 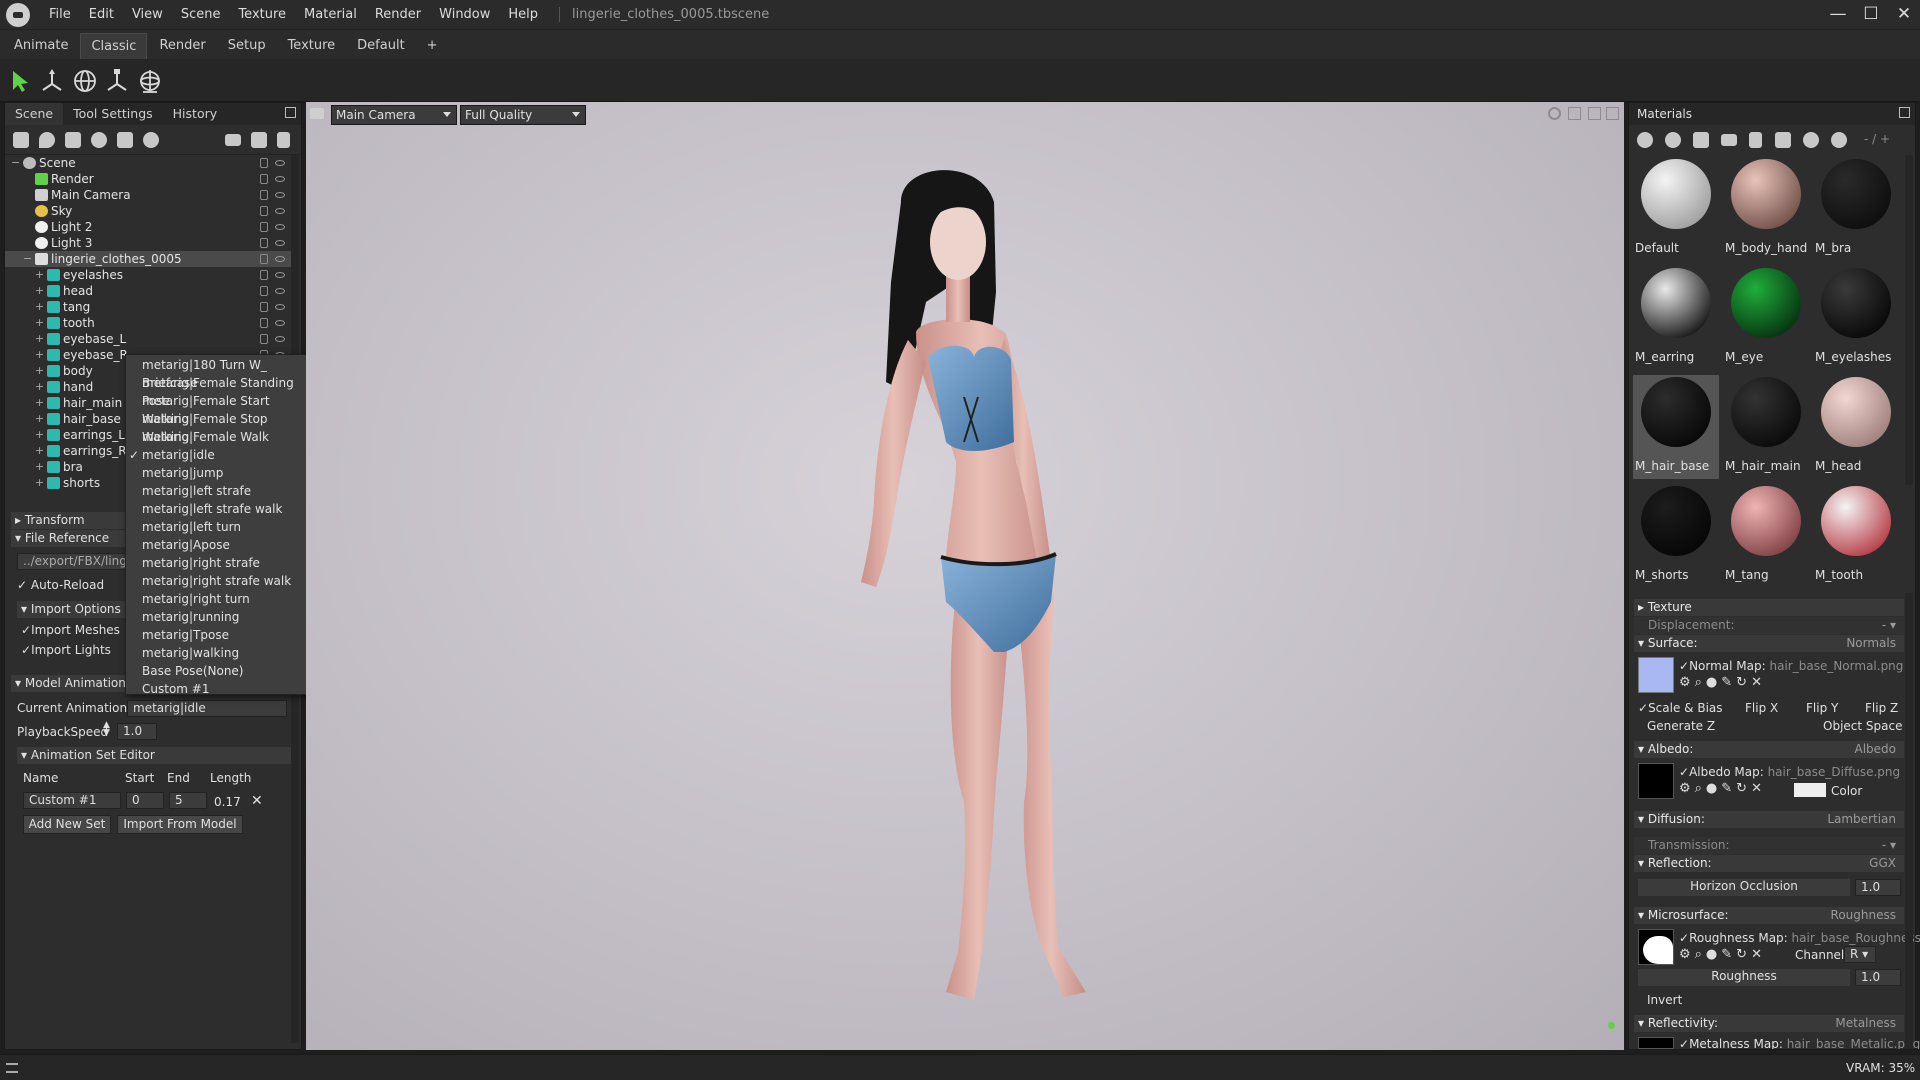 I want to click on viewport-popout-icon, so click(x=1612, y=113).